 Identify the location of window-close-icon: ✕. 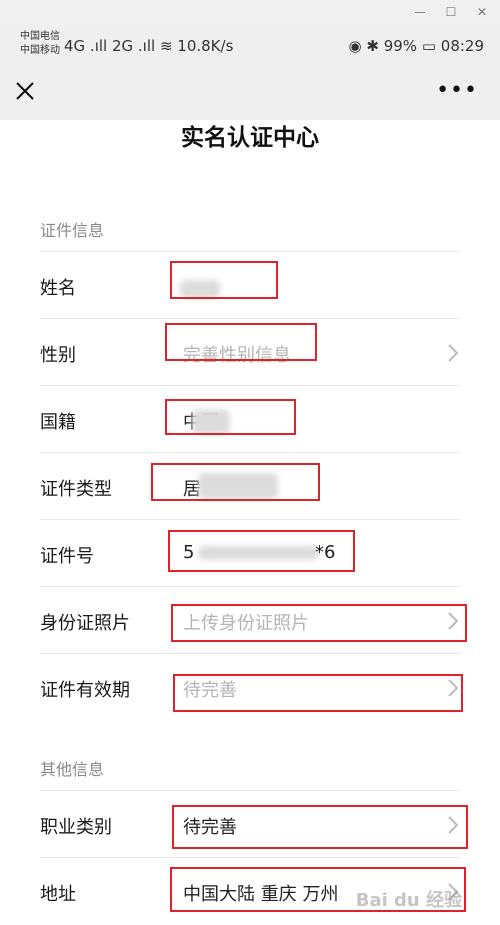
(482, 12).